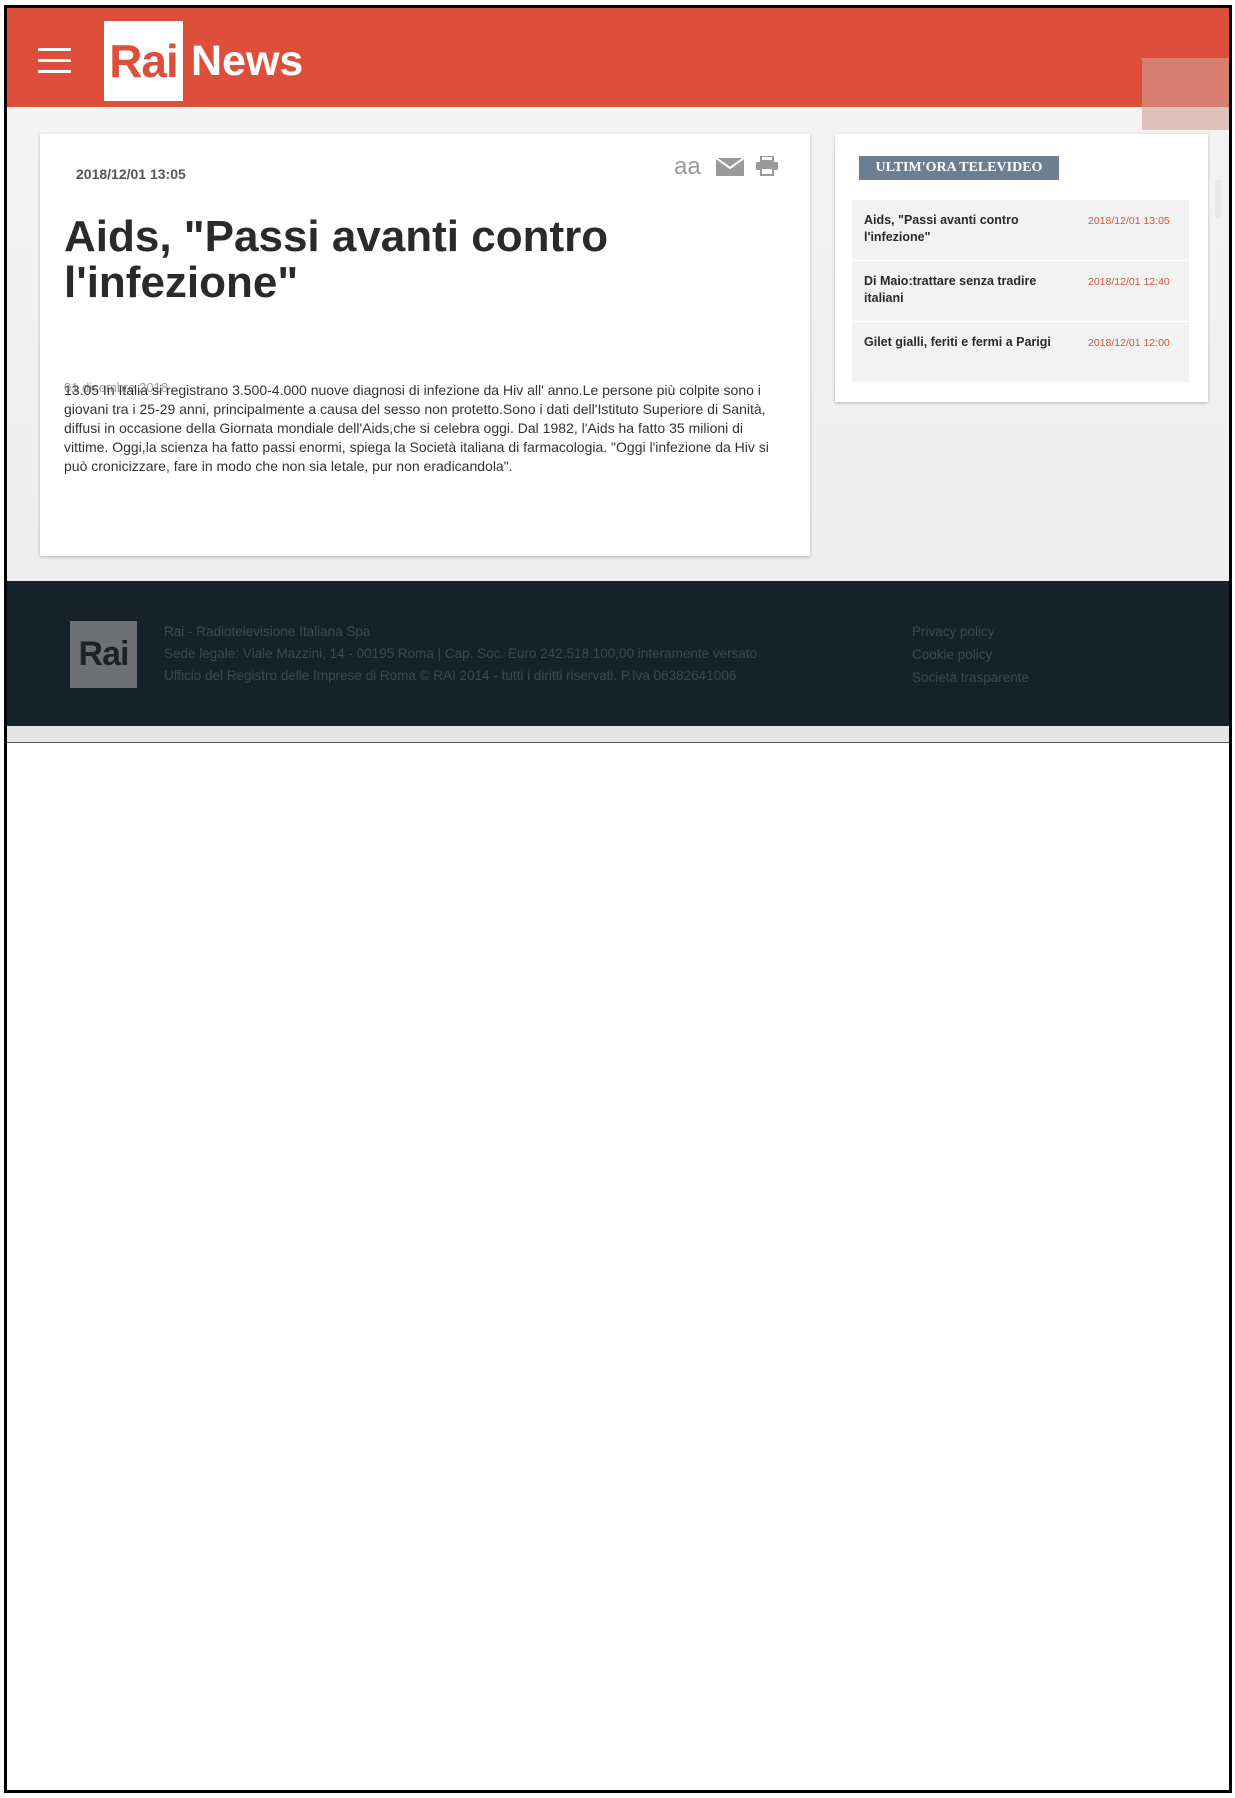 Image resolution: width=1235 pixels, height=1798 pixels. I want to click on mail-icon, so click(730, 172).